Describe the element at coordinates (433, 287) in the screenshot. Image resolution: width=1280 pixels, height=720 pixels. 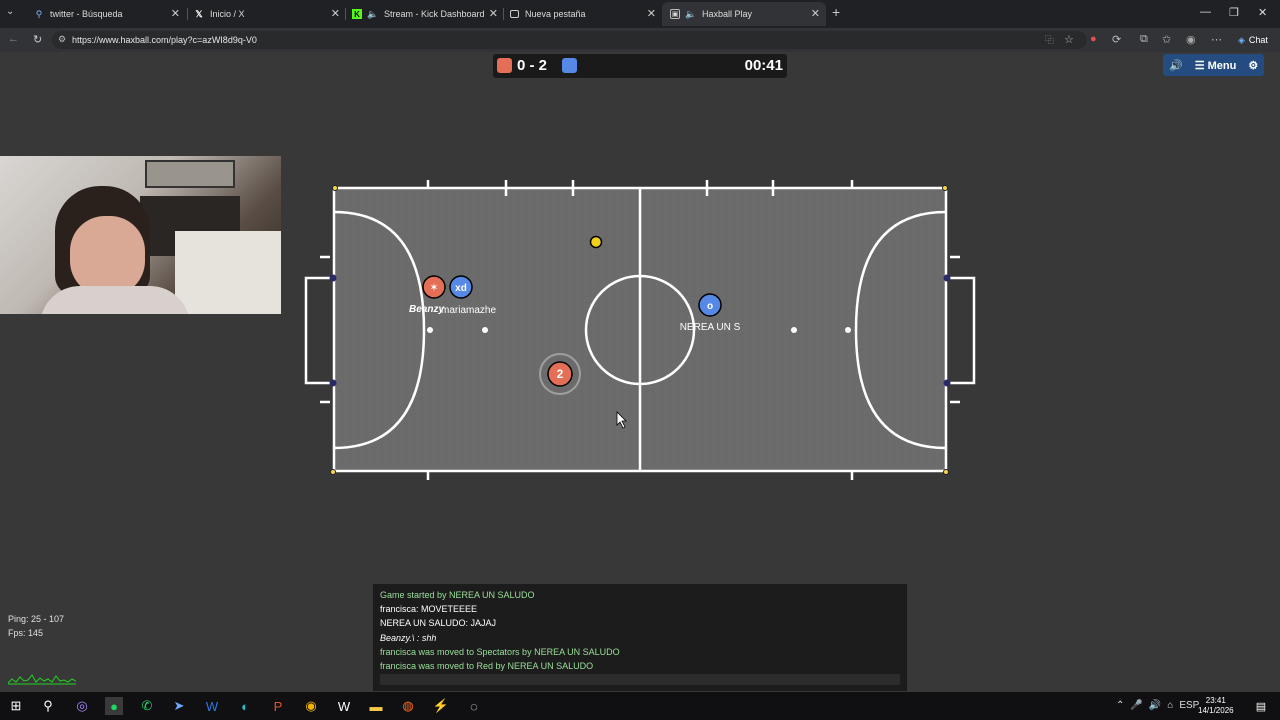
I see `player-avatar: ✶` at that location.